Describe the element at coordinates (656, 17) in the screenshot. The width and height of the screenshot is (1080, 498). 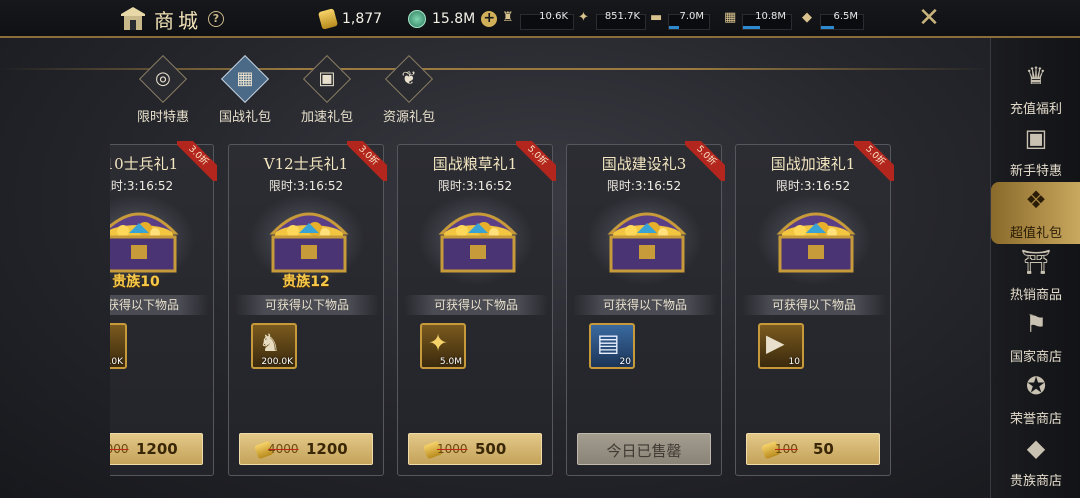
I see `wood-icon: ▬` at that location.